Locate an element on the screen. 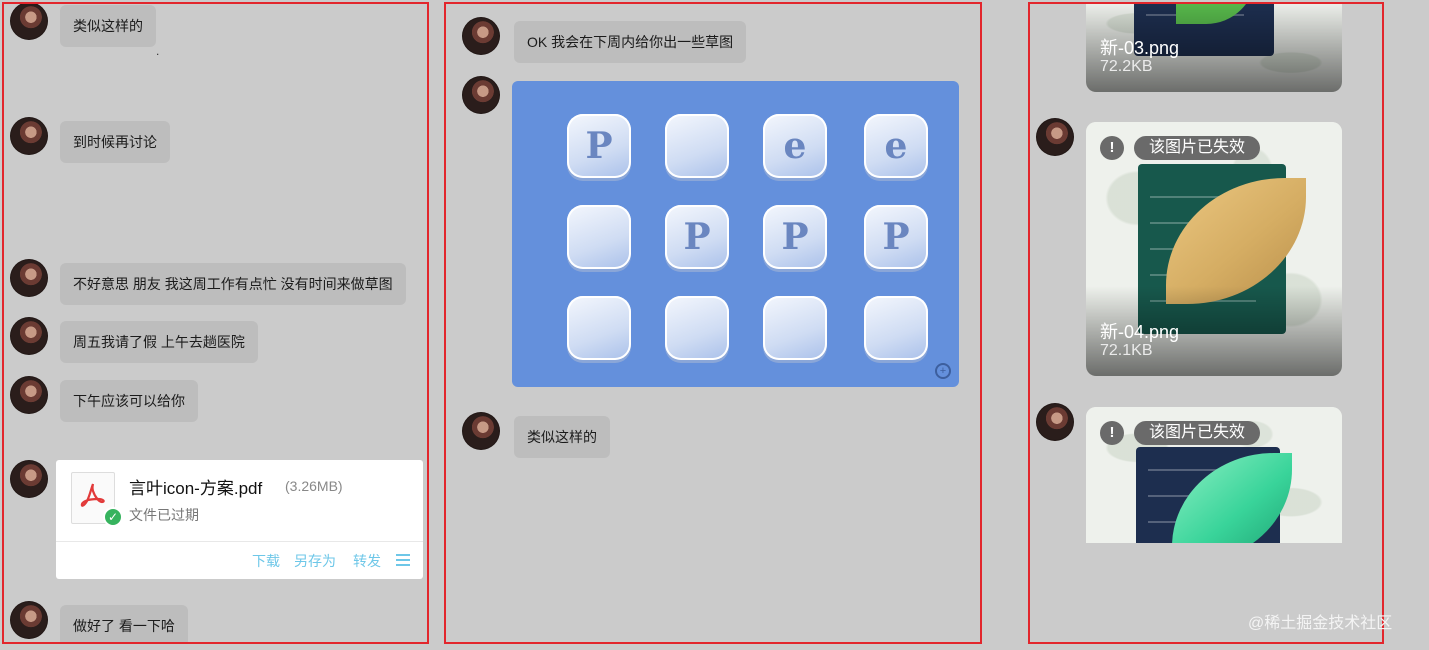 The image size is (1429, 650). message-bubble: 下午应该可以给你 is located at coordinates (129, 401).